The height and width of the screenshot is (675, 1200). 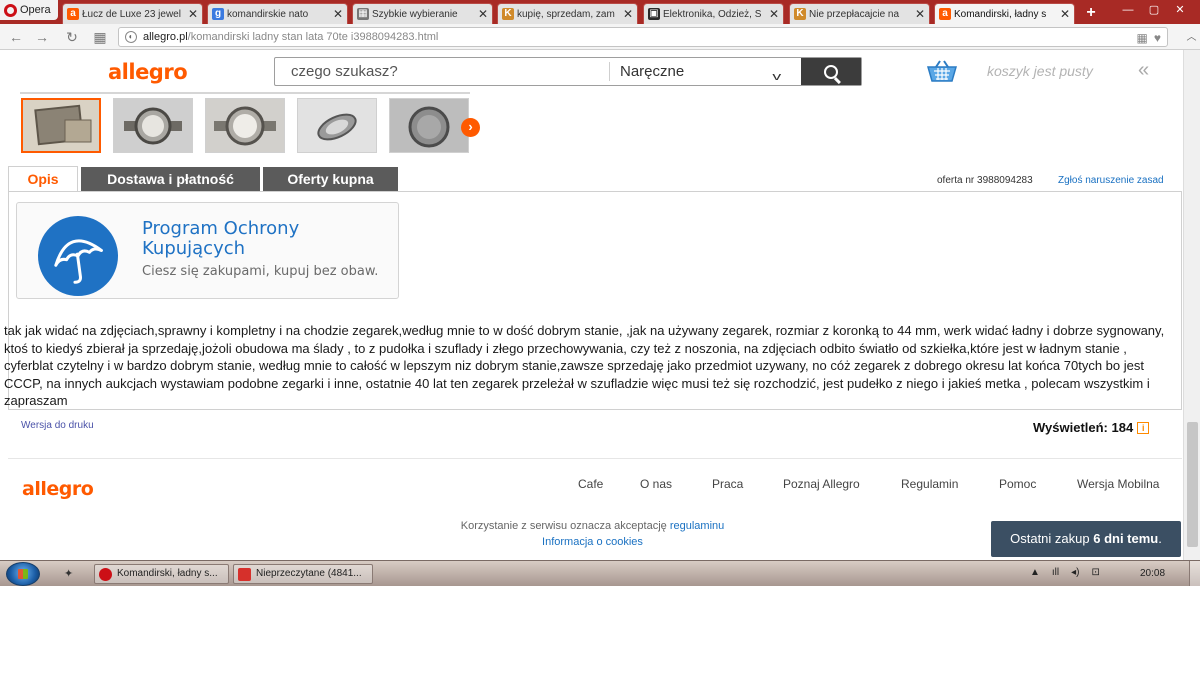 I want to click on network-icon: ⊡, so click(x=1096, y=572).